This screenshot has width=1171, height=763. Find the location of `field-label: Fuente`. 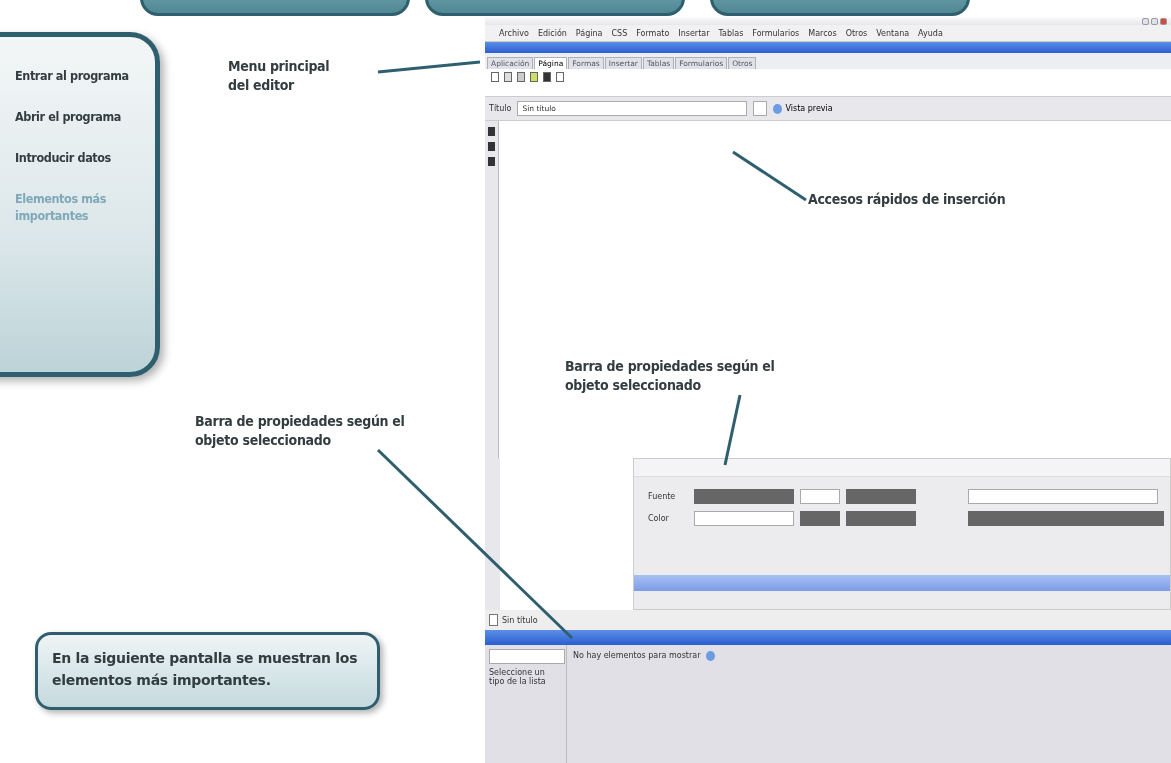

field-label: Fuente is located at coordinates (662, 496).